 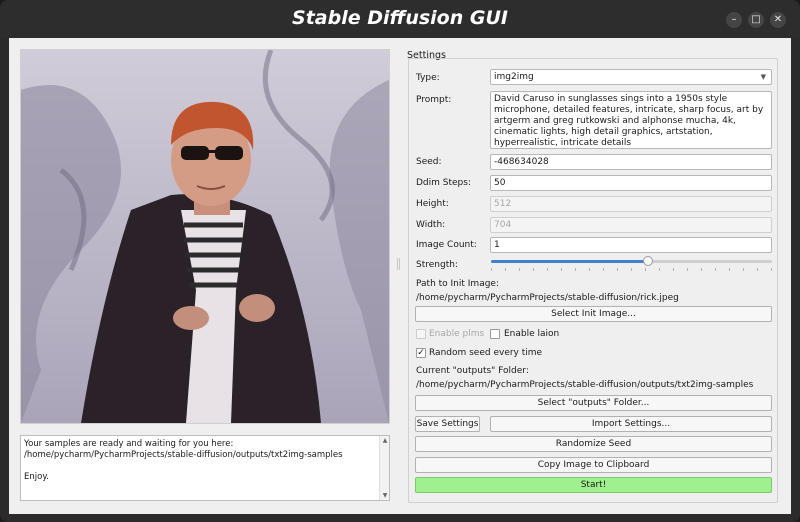 I want to click on strength-label: Strength:, so click(x=437, y=265).